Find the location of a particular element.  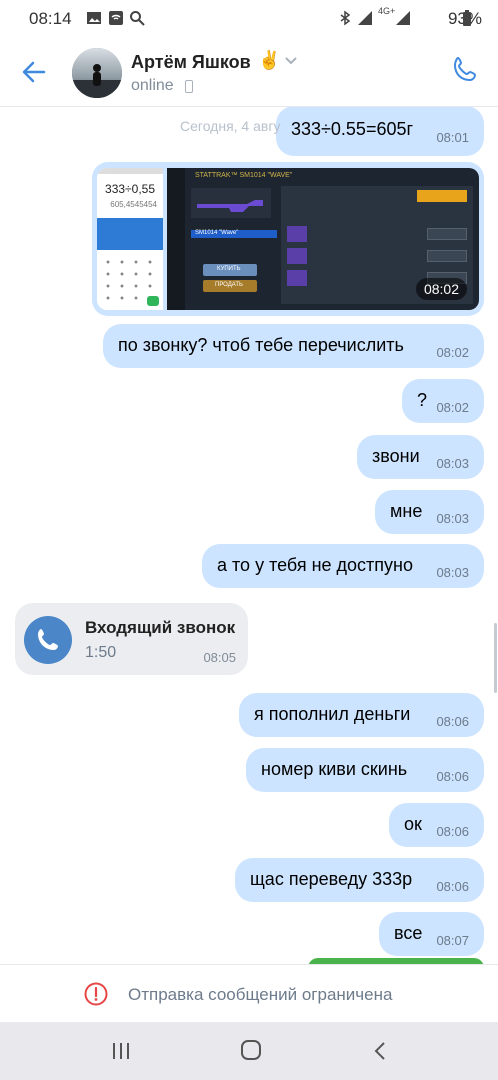

incoming-call-message: Входящий звонок 1:50 08:05 is located at coordinates (131, 639).